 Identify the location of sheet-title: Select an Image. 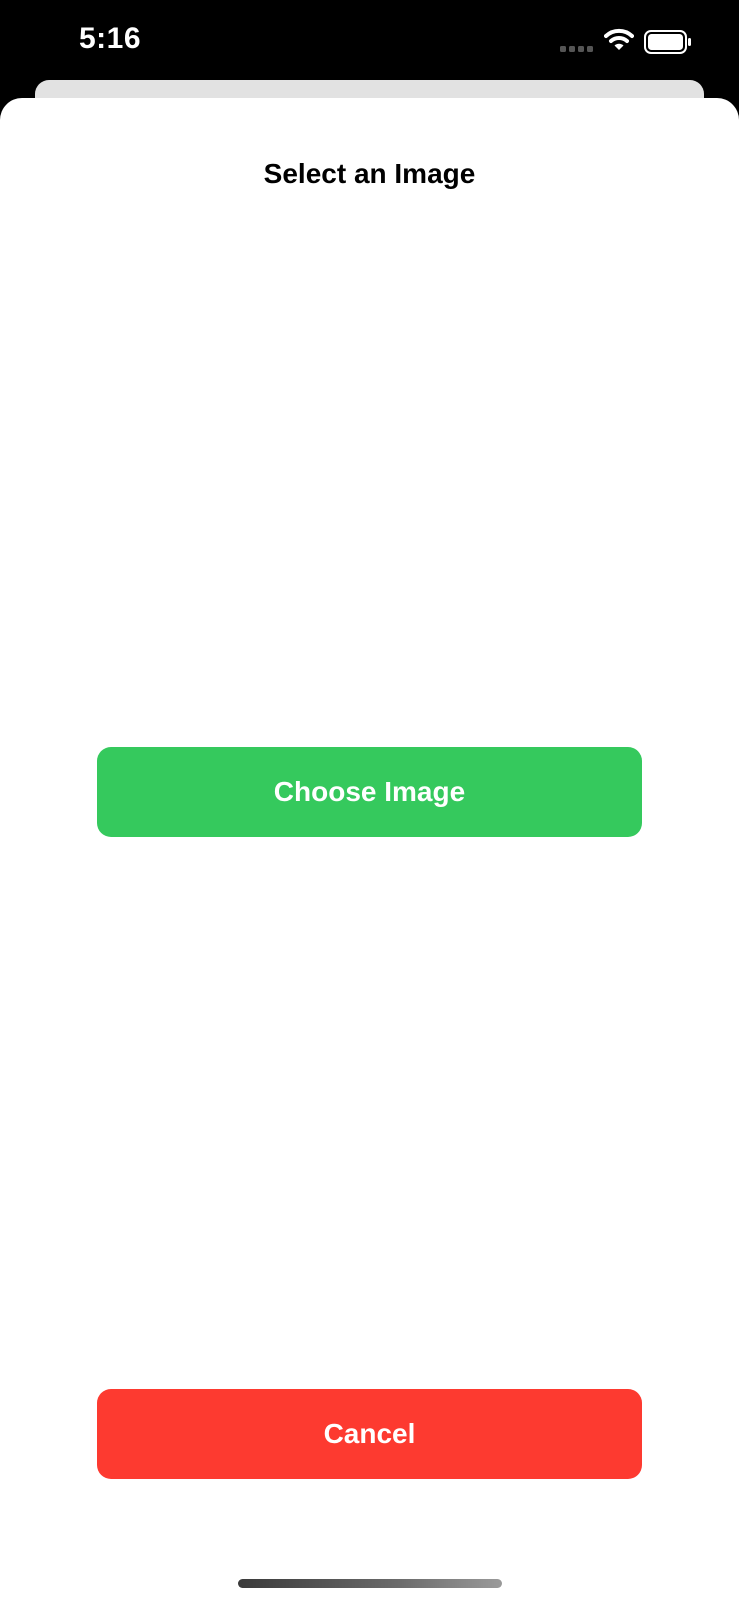
(369, 173).